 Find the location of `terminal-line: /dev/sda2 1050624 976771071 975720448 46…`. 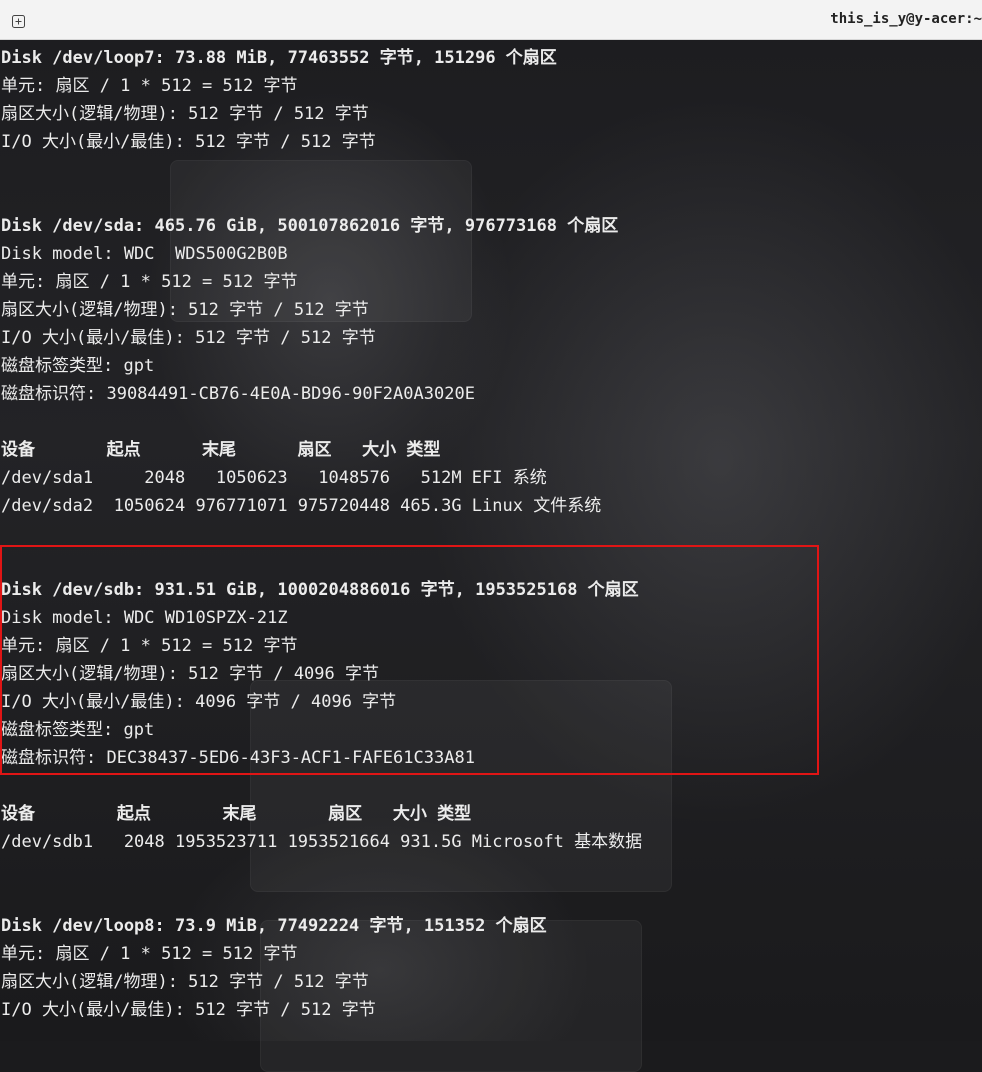

terminal-line: /dev/sda2 1050624 976771071 975720448 46… is located at coordinates (301, 506).